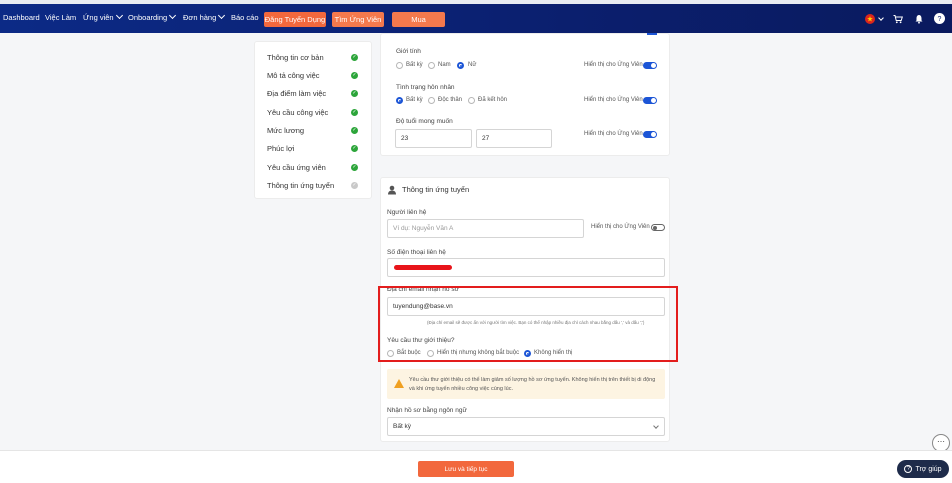 This screenshot has height=483, width=952. Describe the element at coordinates (399, 65) in the screenshot. I see `gender-any-radio` at that location.